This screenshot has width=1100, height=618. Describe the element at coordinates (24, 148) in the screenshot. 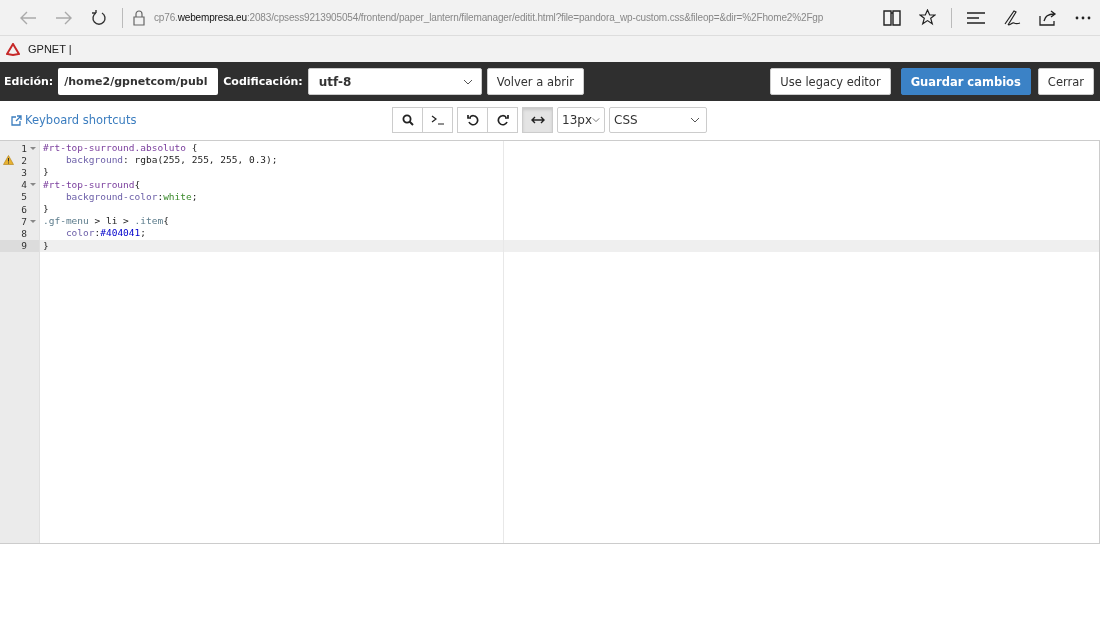

I see `line-number: 1` at that location.